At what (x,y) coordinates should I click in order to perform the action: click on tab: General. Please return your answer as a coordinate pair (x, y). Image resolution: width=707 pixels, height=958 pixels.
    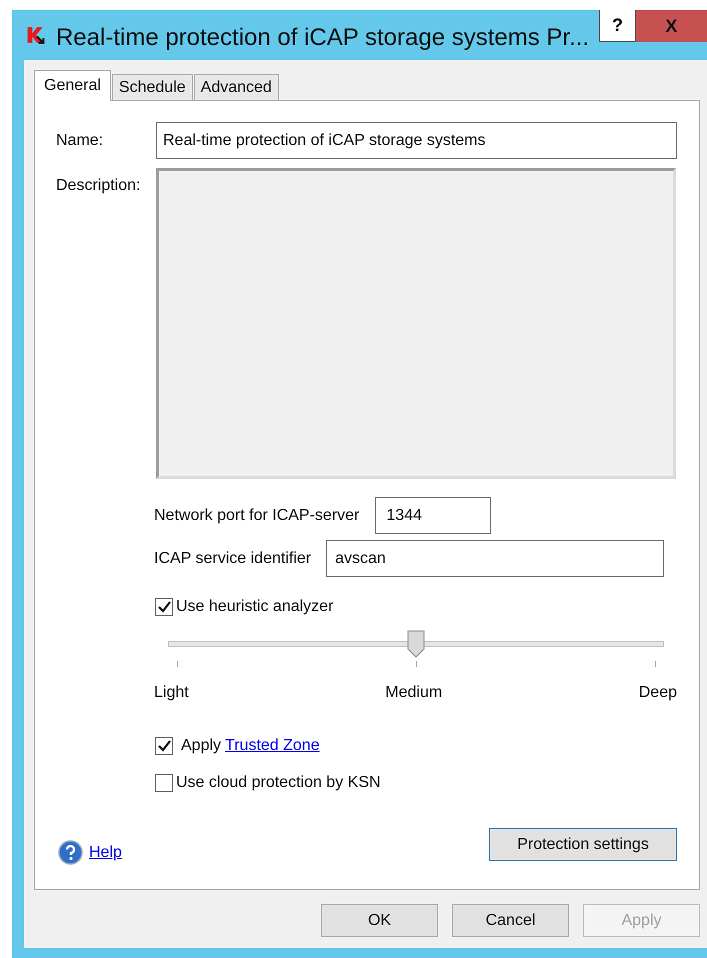
    Looking at the image, I should click on (72, 85).